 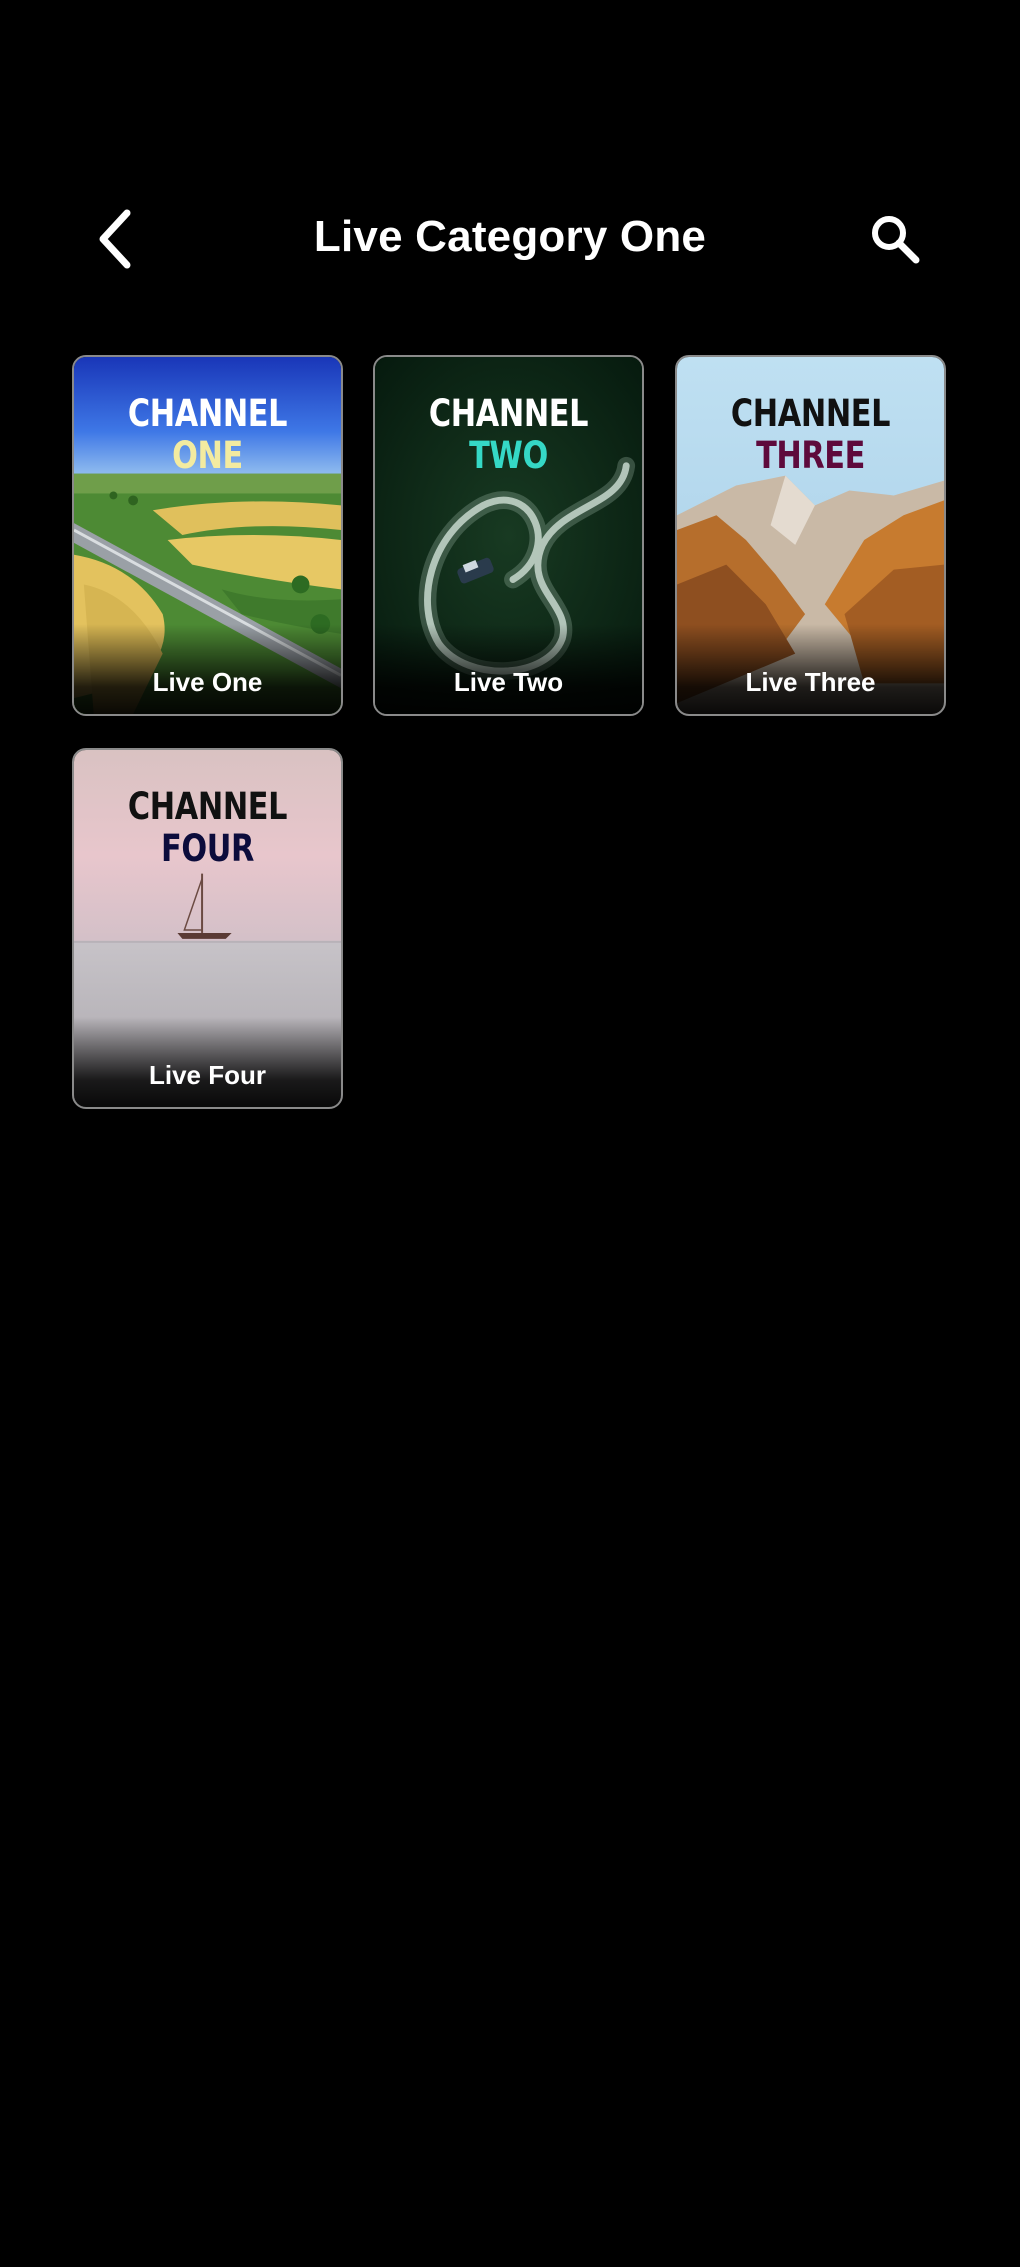 I want to click on search-button, so click(x=895, y=239).